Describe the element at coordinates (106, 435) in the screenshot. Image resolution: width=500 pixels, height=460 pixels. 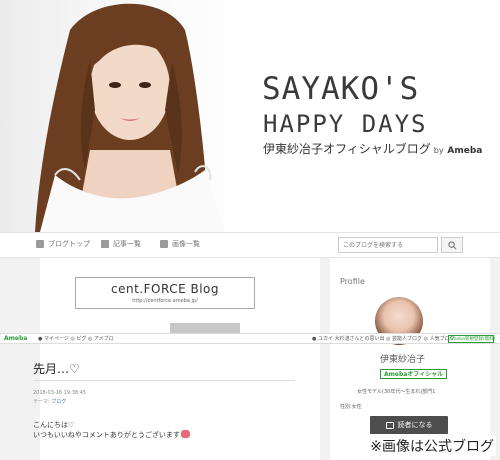
I see `post-body-line-2-text: いつもいいねやコメントありがとうございます` at that location.